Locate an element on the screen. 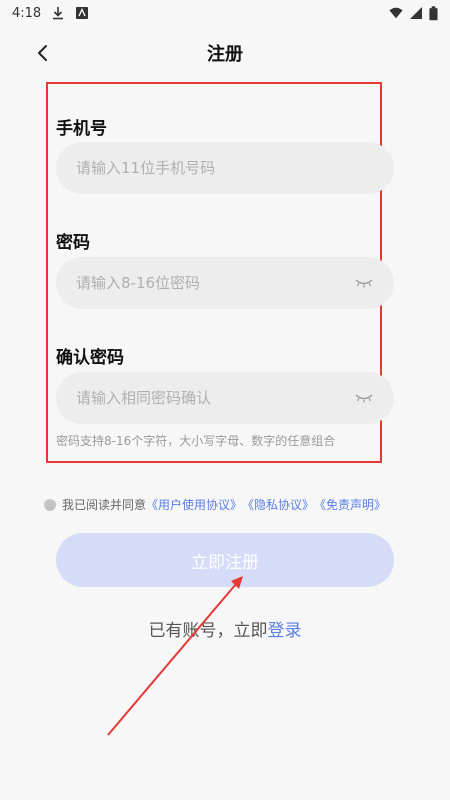 This screenshot has height=800, width=450. agreement-row: 我已阅读并同意 《用户使用协议》 《隐私协议》 《免责声明》 is located at coordinates (215, 504).